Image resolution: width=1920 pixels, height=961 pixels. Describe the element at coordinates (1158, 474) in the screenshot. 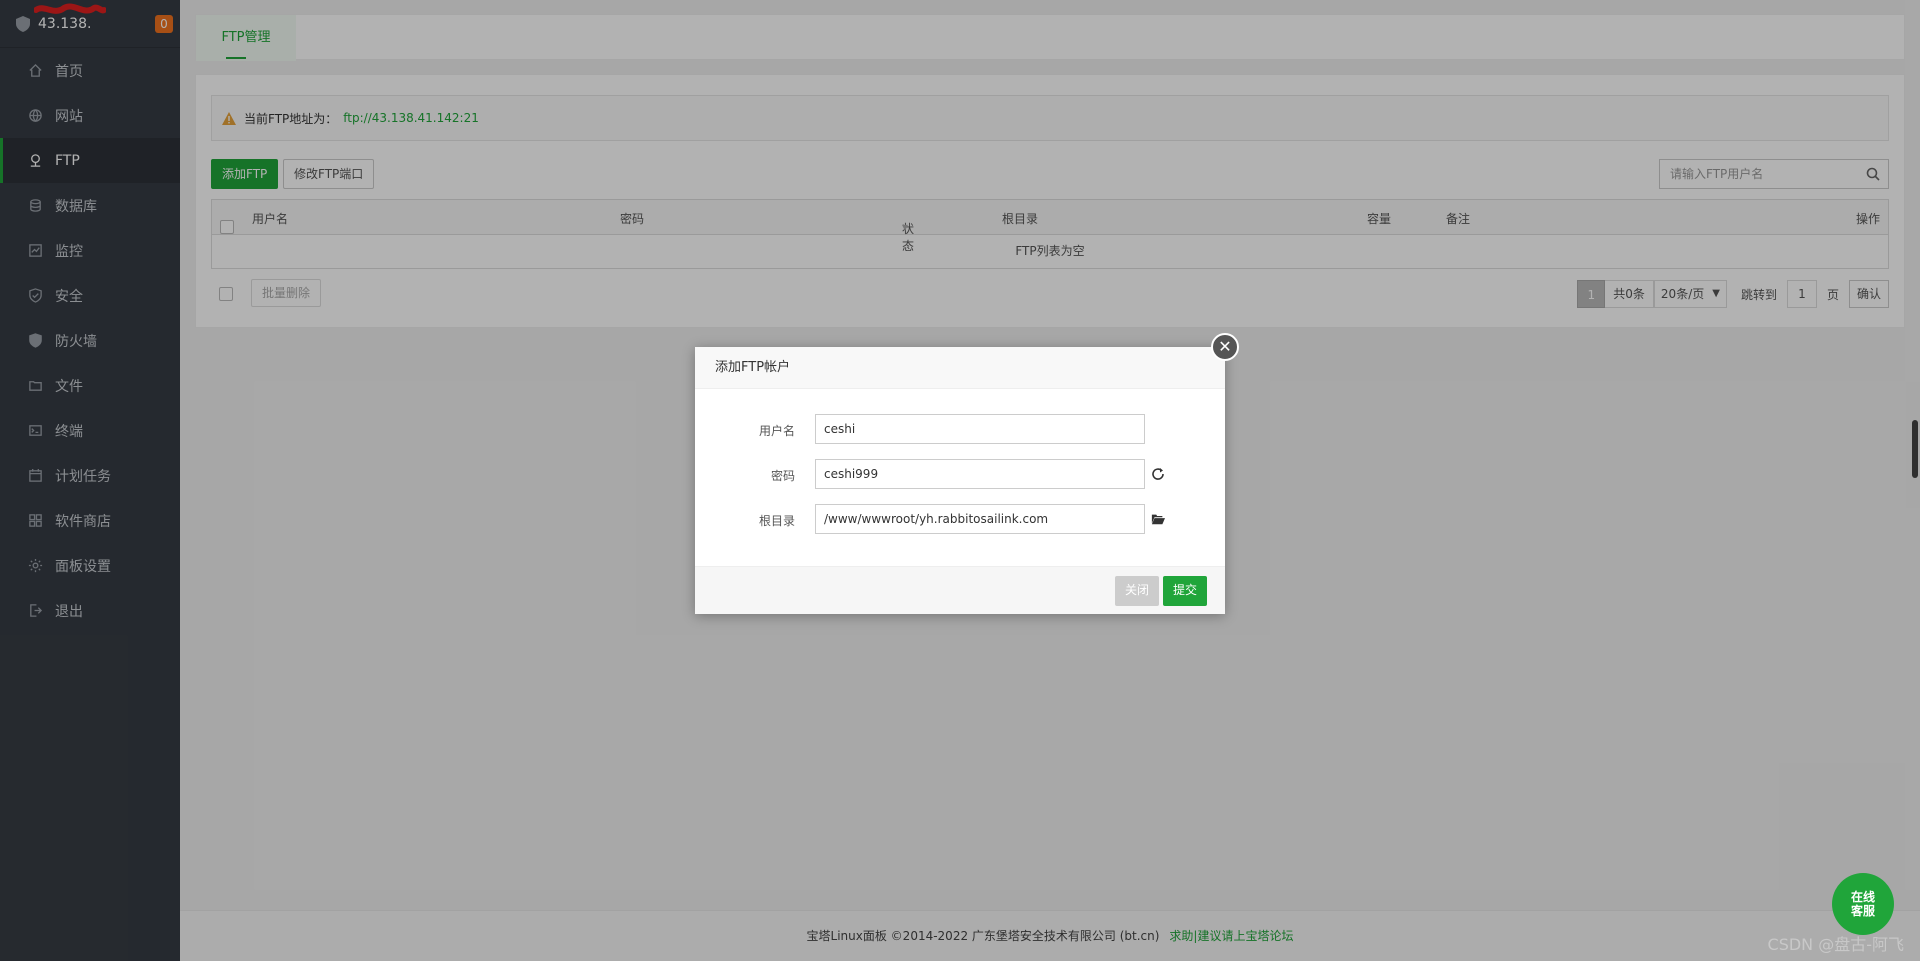

I see `refresh-icon` at that location.